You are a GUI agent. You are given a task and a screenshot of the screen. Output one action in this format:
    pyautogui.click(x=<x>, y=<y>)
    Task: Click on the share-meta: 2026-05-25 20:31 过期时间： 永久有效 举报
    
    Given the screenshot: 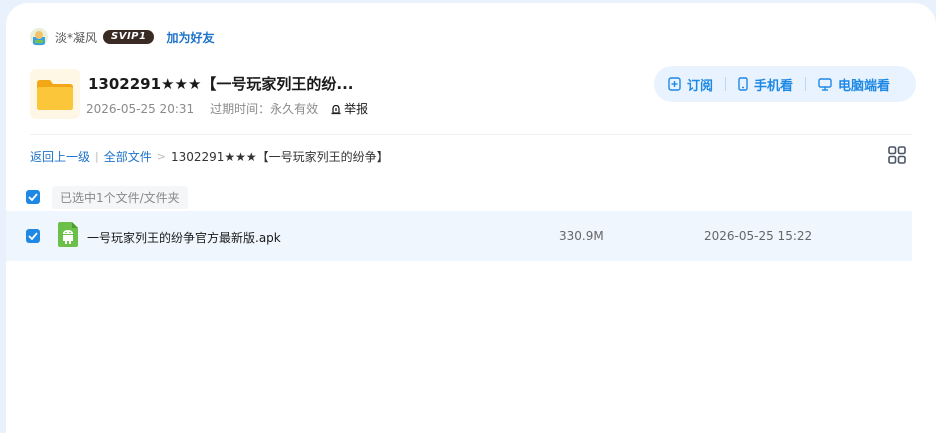 What is the action you would take?
    pyautogui.click(x=227, y=108)
    